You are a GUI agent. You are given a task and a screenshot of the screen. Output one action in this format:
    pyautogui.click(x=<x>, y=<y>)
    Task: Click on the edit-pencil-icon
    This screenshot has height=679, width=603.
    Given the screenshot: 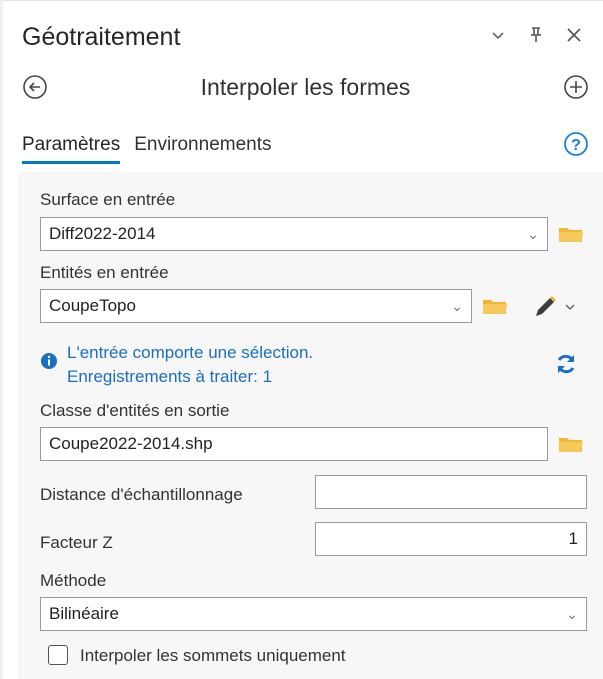 What is the action you would take?
    pyautogui.click(x=557, y=307)
    